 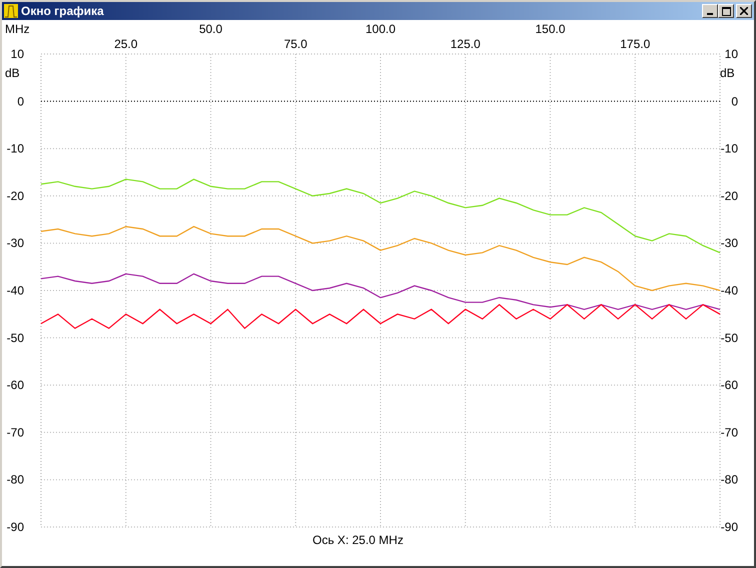 What do you see at coordinates (635, 44) in the screenshot?
I see `x-tick-label: 175.0` at bounding box center [635, 44].